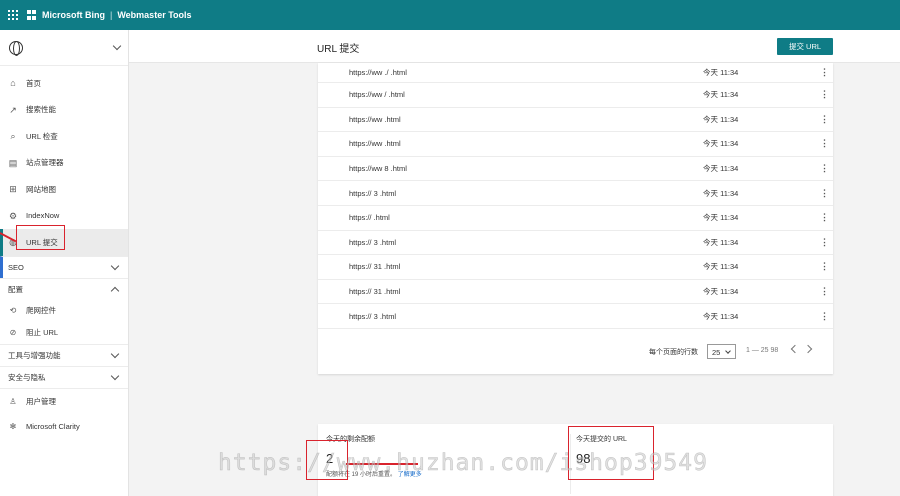  Describe the element at coordinates (13, 189) in the screenshot. I see `sitemap-icon: ⊞` at that location.